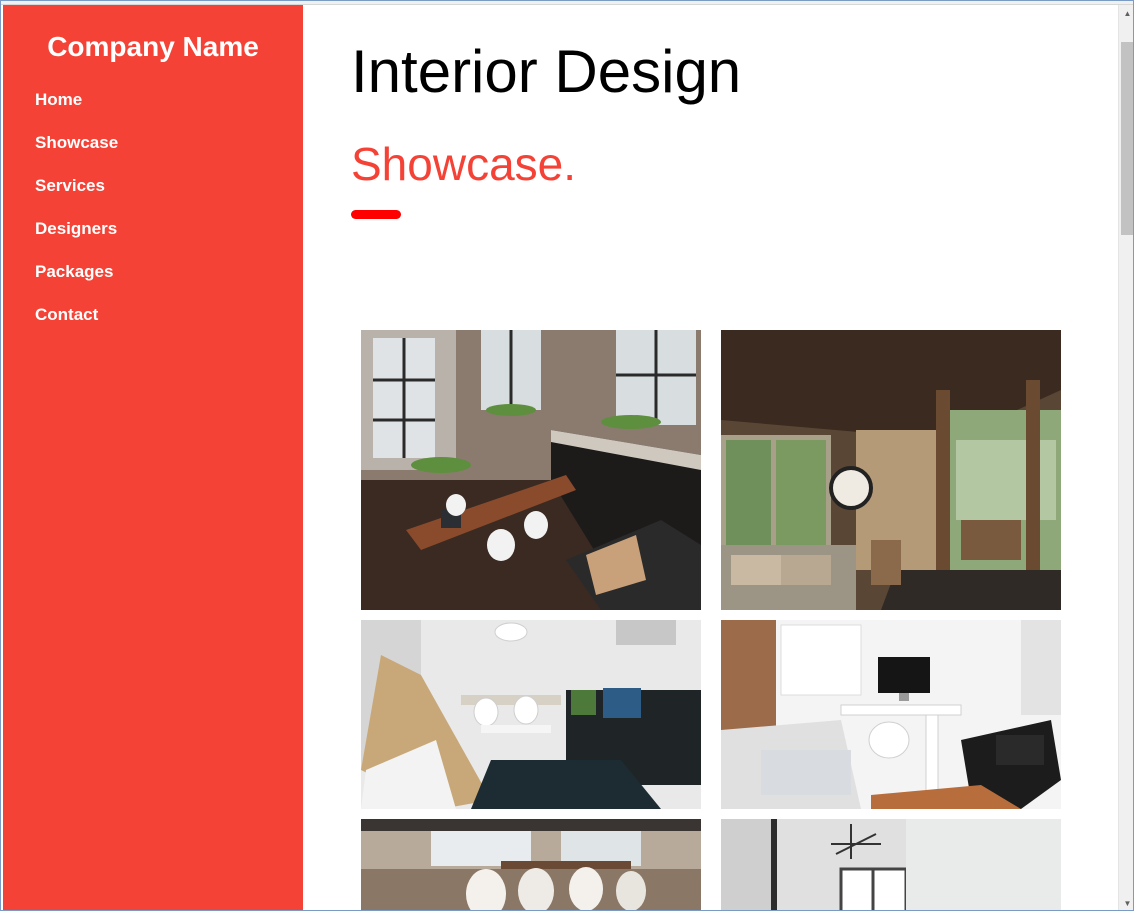  What do you see at coordinates (76, 196) in the screenshot?
I see `nav-item-services: Services` at bounding box center [76, 196].